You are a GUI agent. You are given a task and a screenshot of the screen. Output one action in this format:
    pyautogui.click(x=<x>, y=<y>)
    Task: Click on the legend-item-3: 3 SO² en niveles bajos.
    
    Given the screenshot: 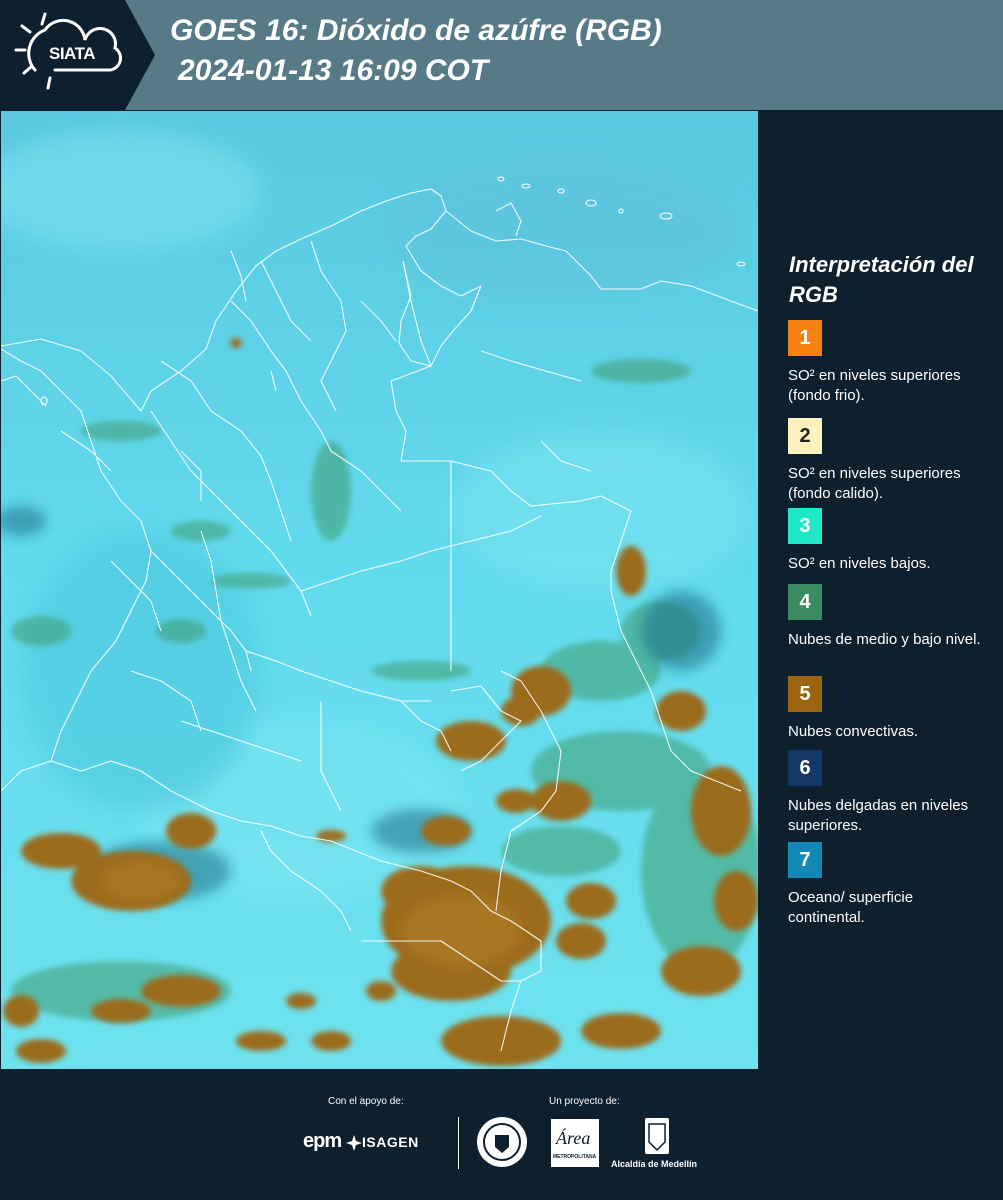 What is the action you would take?
    pyautogui.click(x=888, y=541)
    